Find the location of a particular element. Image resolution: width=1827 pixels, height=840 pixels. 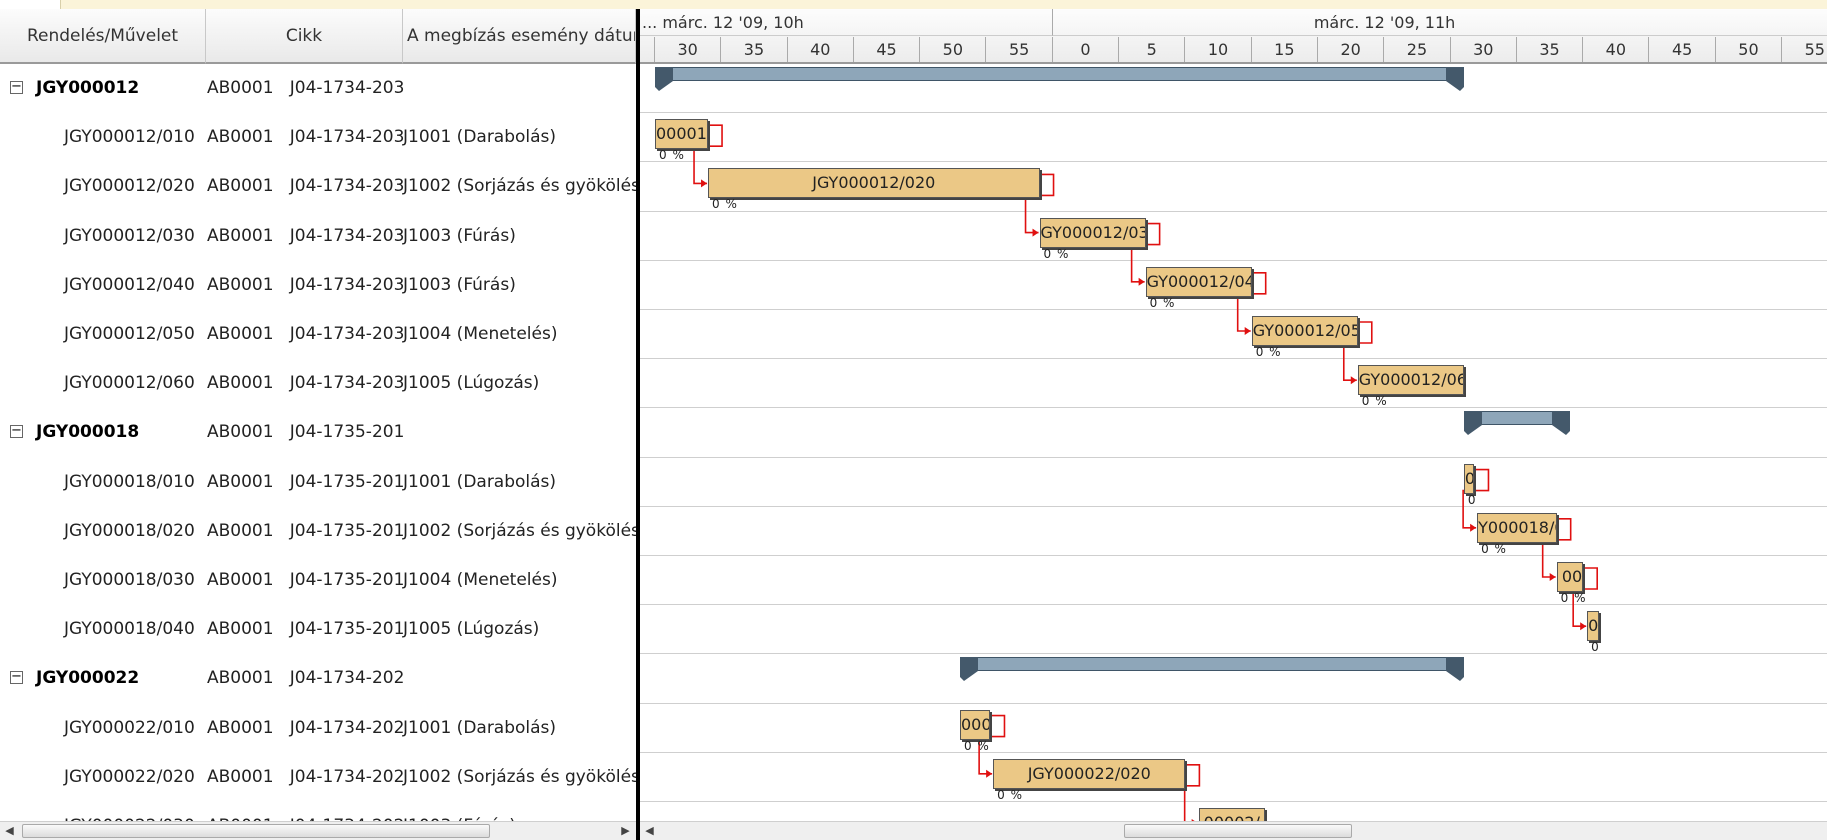

task-bar: 00002/ is located at coordinates (1231, 814).